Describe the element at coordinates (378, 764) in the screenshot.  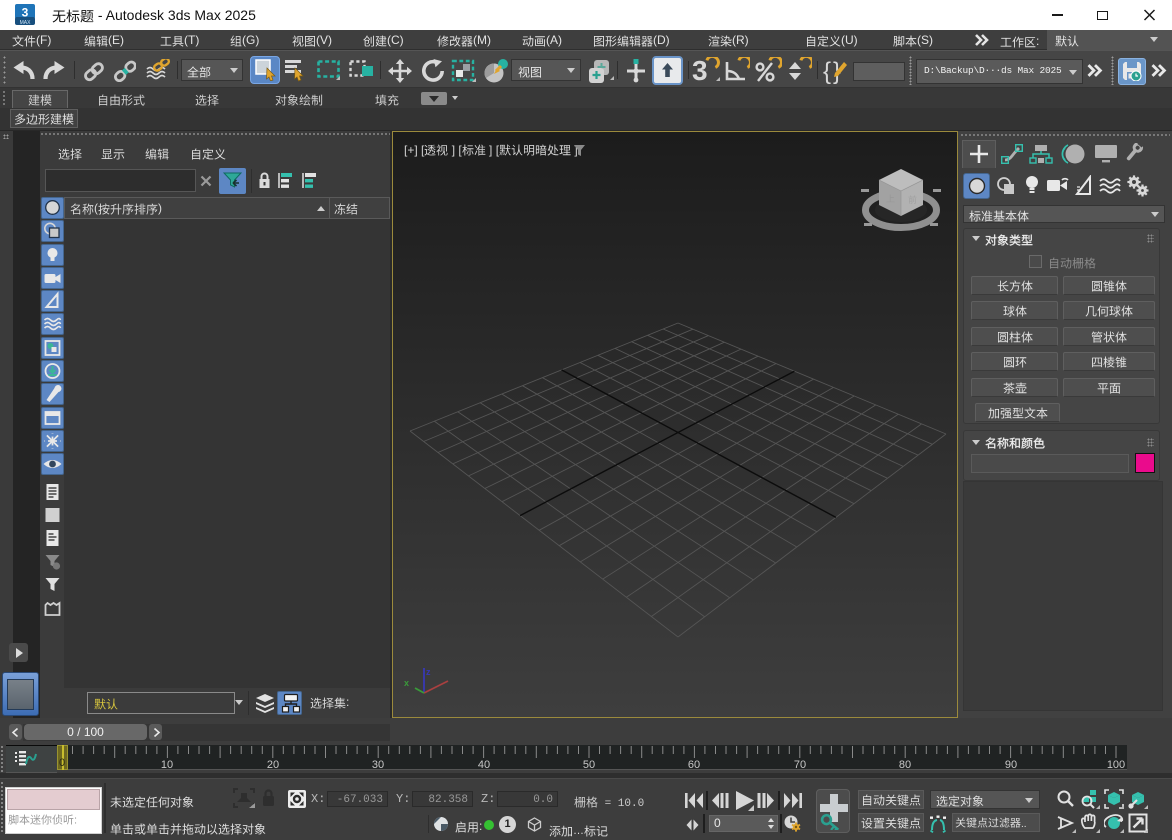
I see `svg-text: 30` at that location.